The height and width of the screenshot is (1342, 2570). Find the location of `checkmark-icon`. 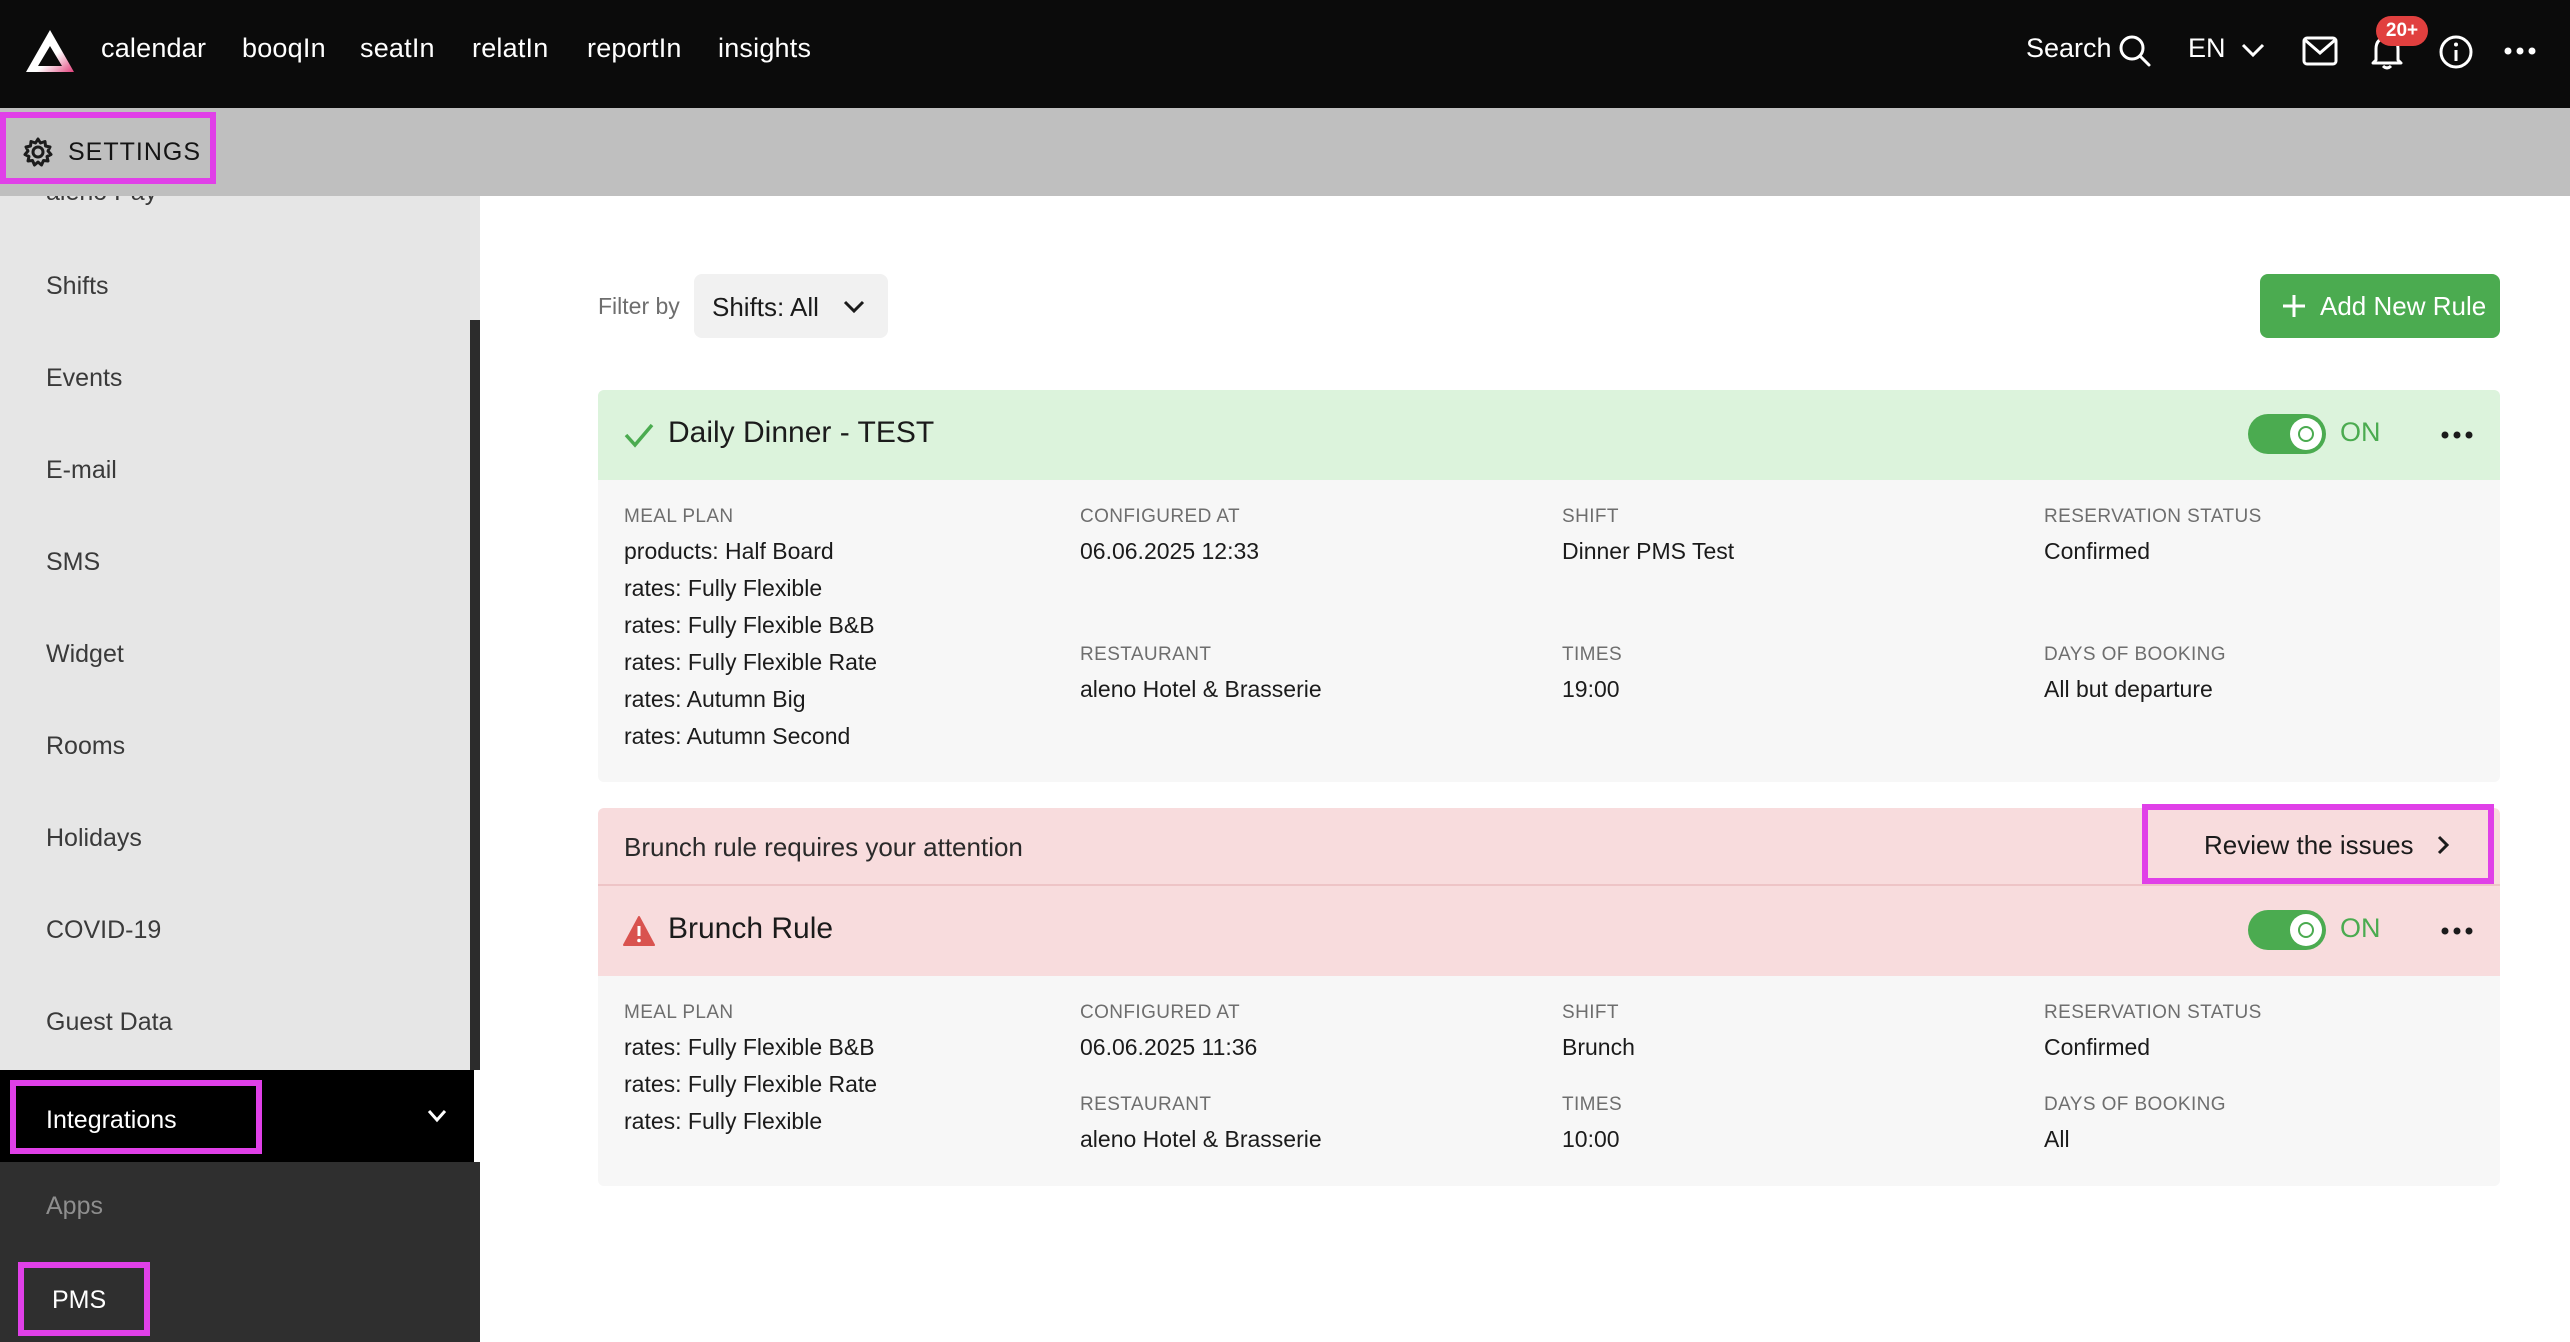

checkmark-icon is located at coordinates (639, 435).